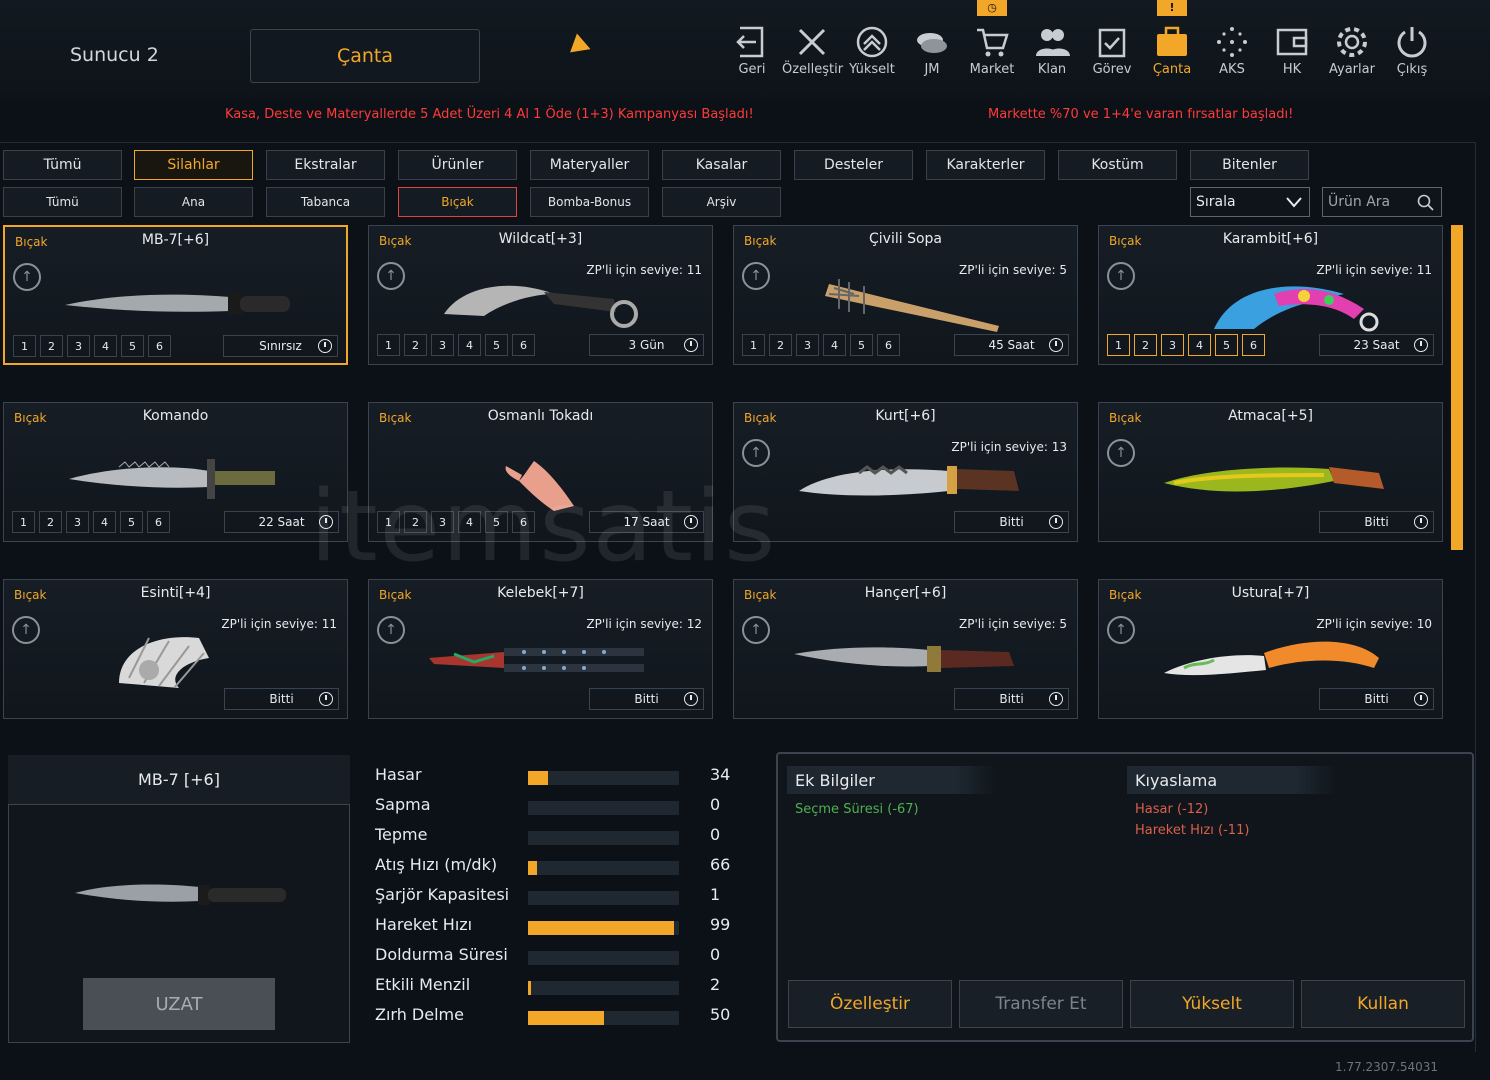 This screenshot has height=1080, width=1490. I want to click on nav-mission: Görev, so click(1112, 50).